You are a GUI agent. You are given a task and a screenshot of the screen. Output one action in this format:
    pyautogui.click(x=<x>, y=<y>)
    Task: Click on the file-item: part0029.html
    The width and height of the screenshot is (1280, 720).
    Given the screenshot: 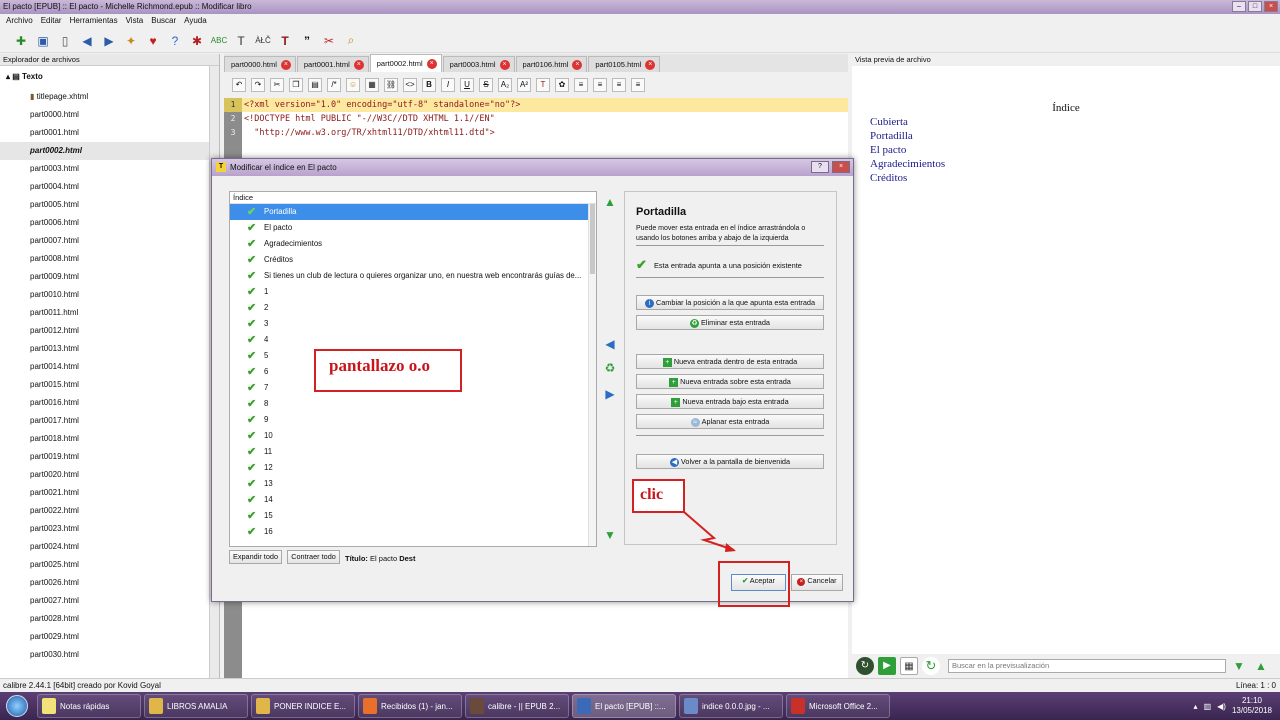 What is the action you would take?
    pyautogui.click(x=109, y=637)
    